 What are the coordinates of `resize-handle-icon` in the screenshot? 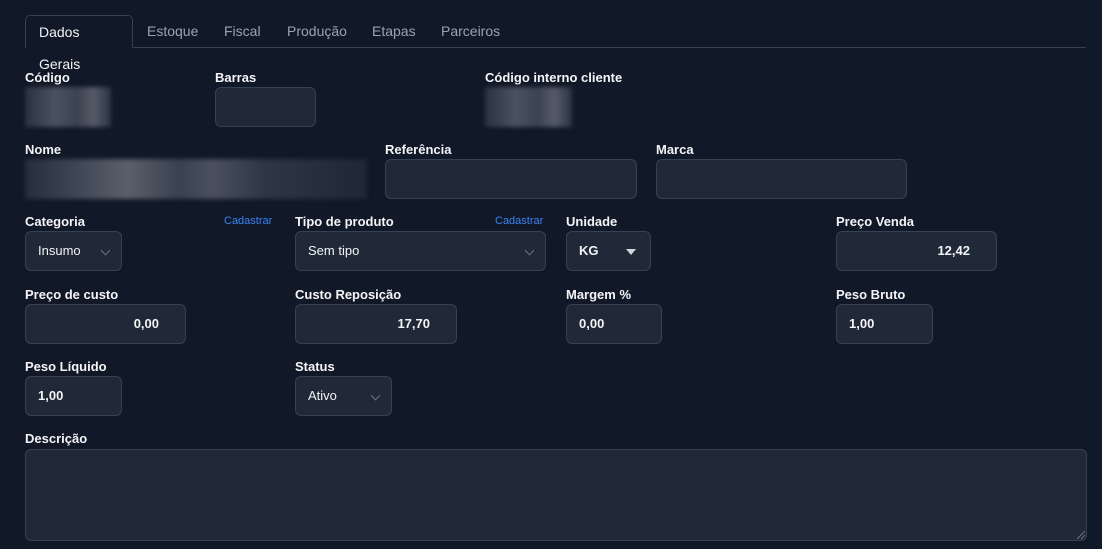 It's located at (1081, 535).